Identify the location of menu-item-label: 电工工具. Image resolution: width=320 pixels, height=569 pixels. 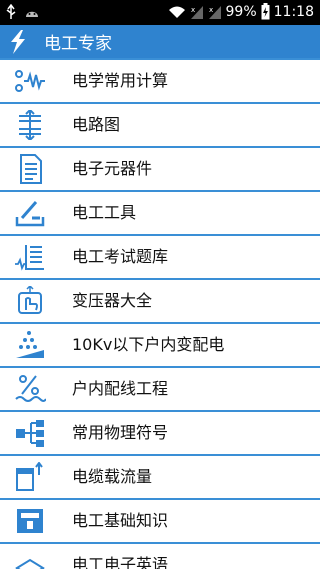
(104, 212).